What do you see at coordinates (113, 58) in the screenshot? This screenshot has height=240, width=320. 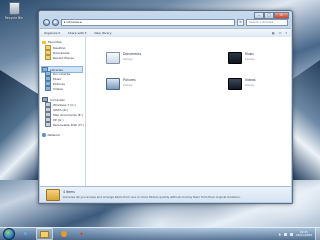 I see `documents-icon` at bounding box center [113, 58].